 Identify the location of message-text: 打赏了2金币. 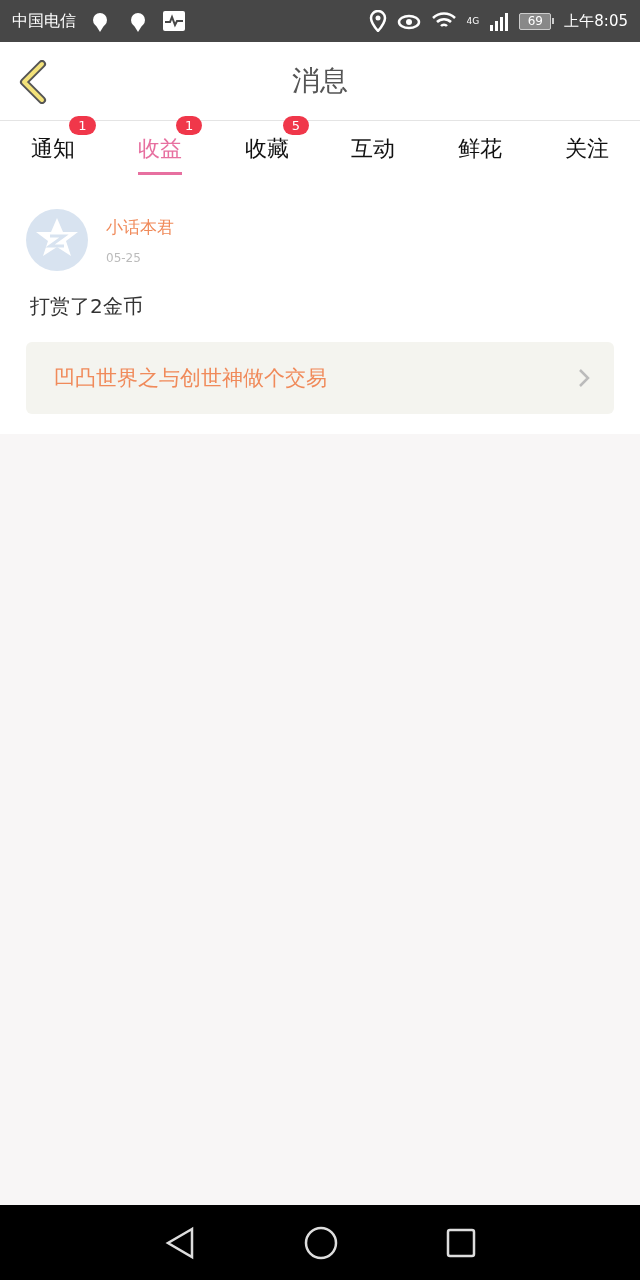
(87, 306).